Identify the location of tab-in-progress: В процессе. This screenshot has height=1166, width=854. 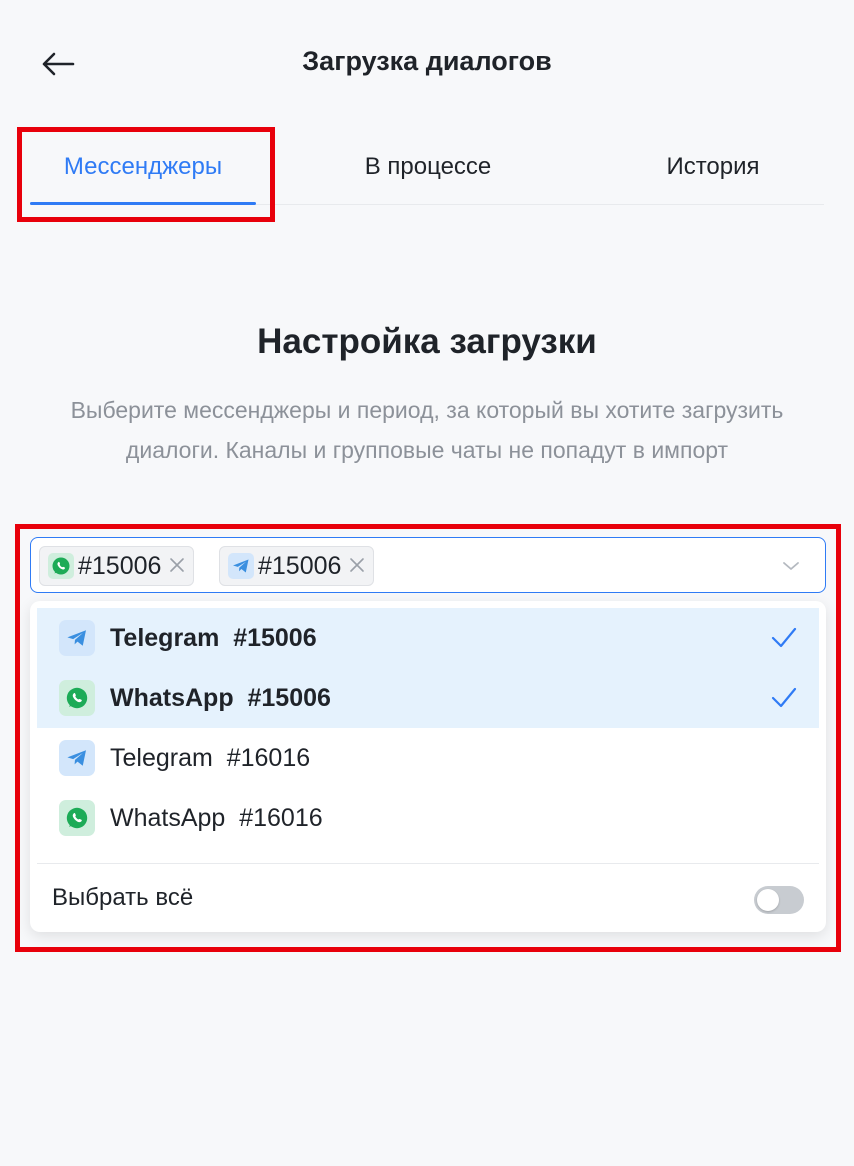
(428, 166).